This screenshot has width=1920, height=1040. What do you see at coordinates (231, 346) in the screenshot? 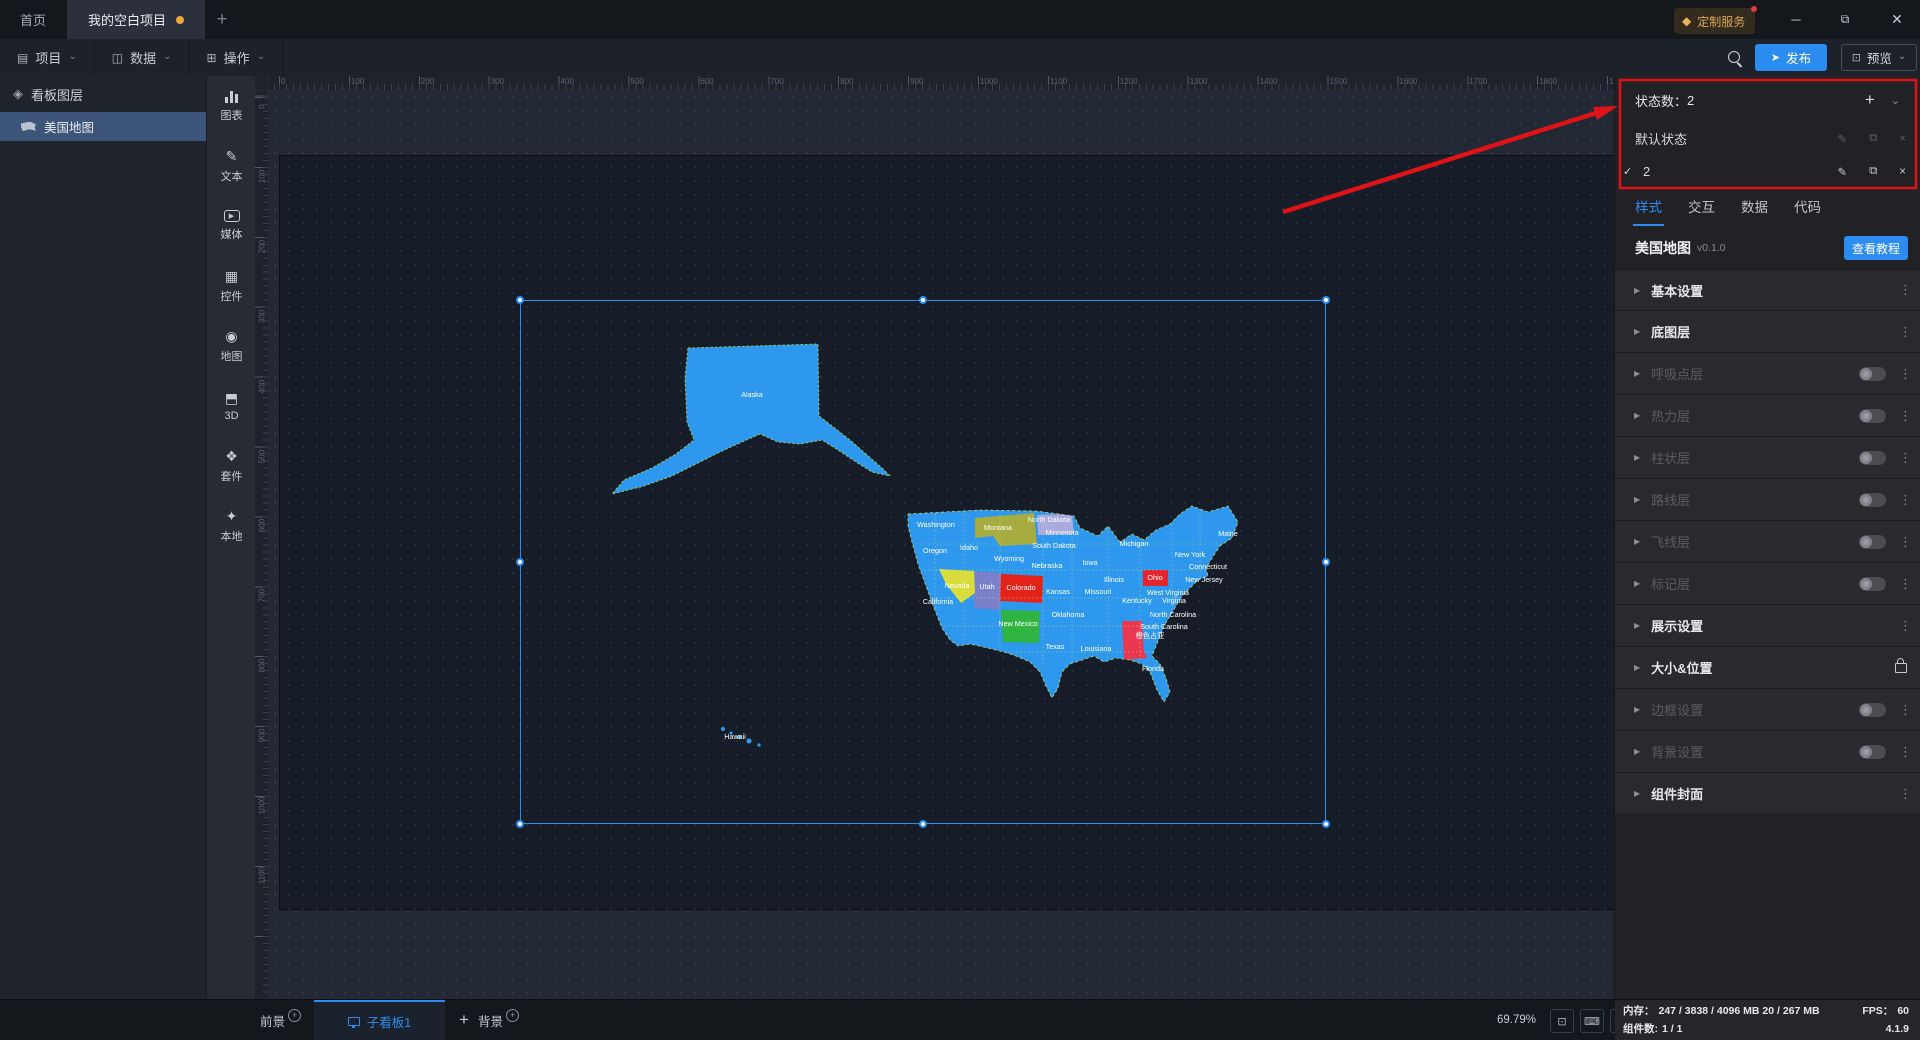
I see `toolbox-item-5: ◉ 地图` at bounding box center [231, 346].